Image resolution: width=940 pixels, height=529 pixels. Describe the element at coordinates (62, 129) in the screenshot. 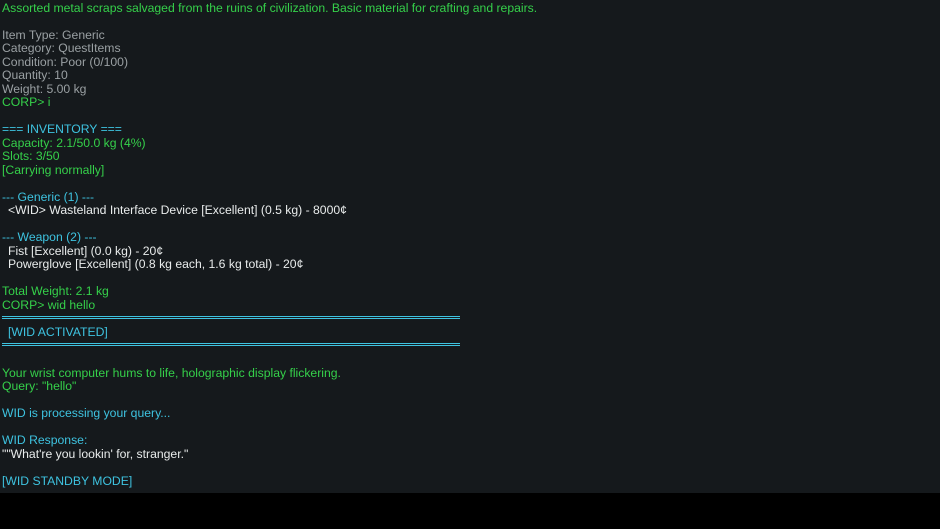

I see `inventory-header: === INVENTORY ===` at that location.